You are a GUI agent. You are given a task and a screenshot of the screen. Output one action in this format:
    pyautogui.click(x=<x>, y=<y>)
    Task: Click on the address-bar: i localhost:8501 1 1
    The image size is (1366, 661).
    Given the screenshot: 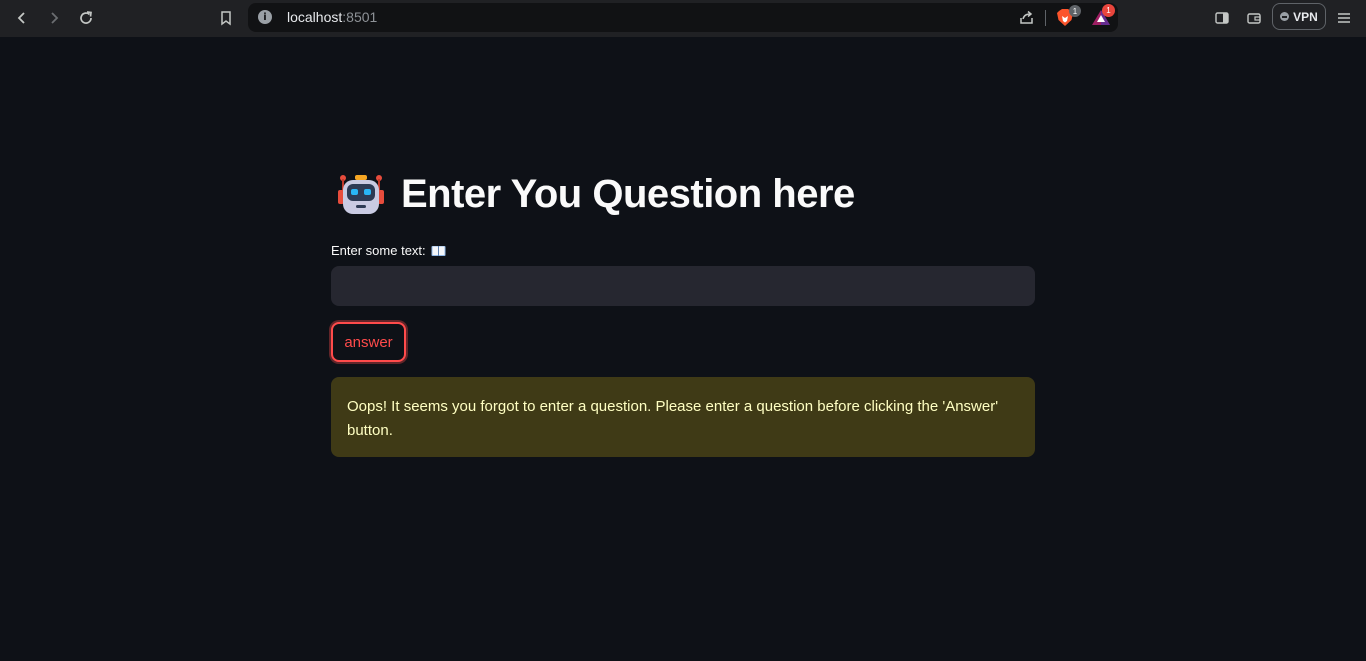 What is the action you would take?
    pyautogui.click(x=683, y=17)
    